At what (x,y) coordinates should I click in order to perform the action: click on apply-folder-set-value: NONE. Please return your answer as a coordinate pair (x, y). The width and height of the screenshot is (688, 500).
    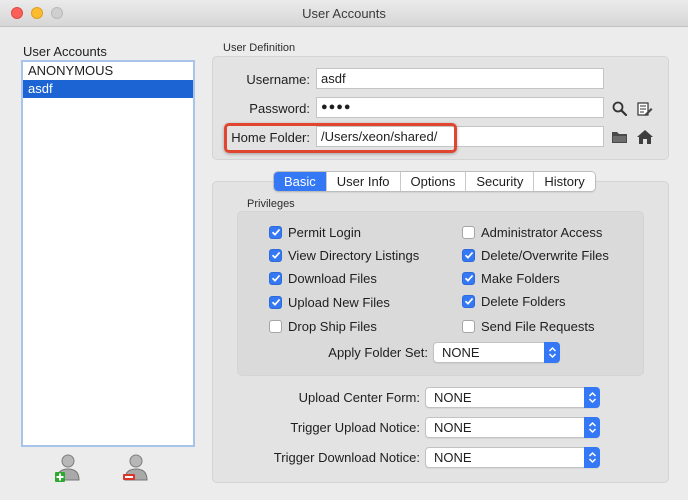
    Looking at the image, I should click on (461, 352).